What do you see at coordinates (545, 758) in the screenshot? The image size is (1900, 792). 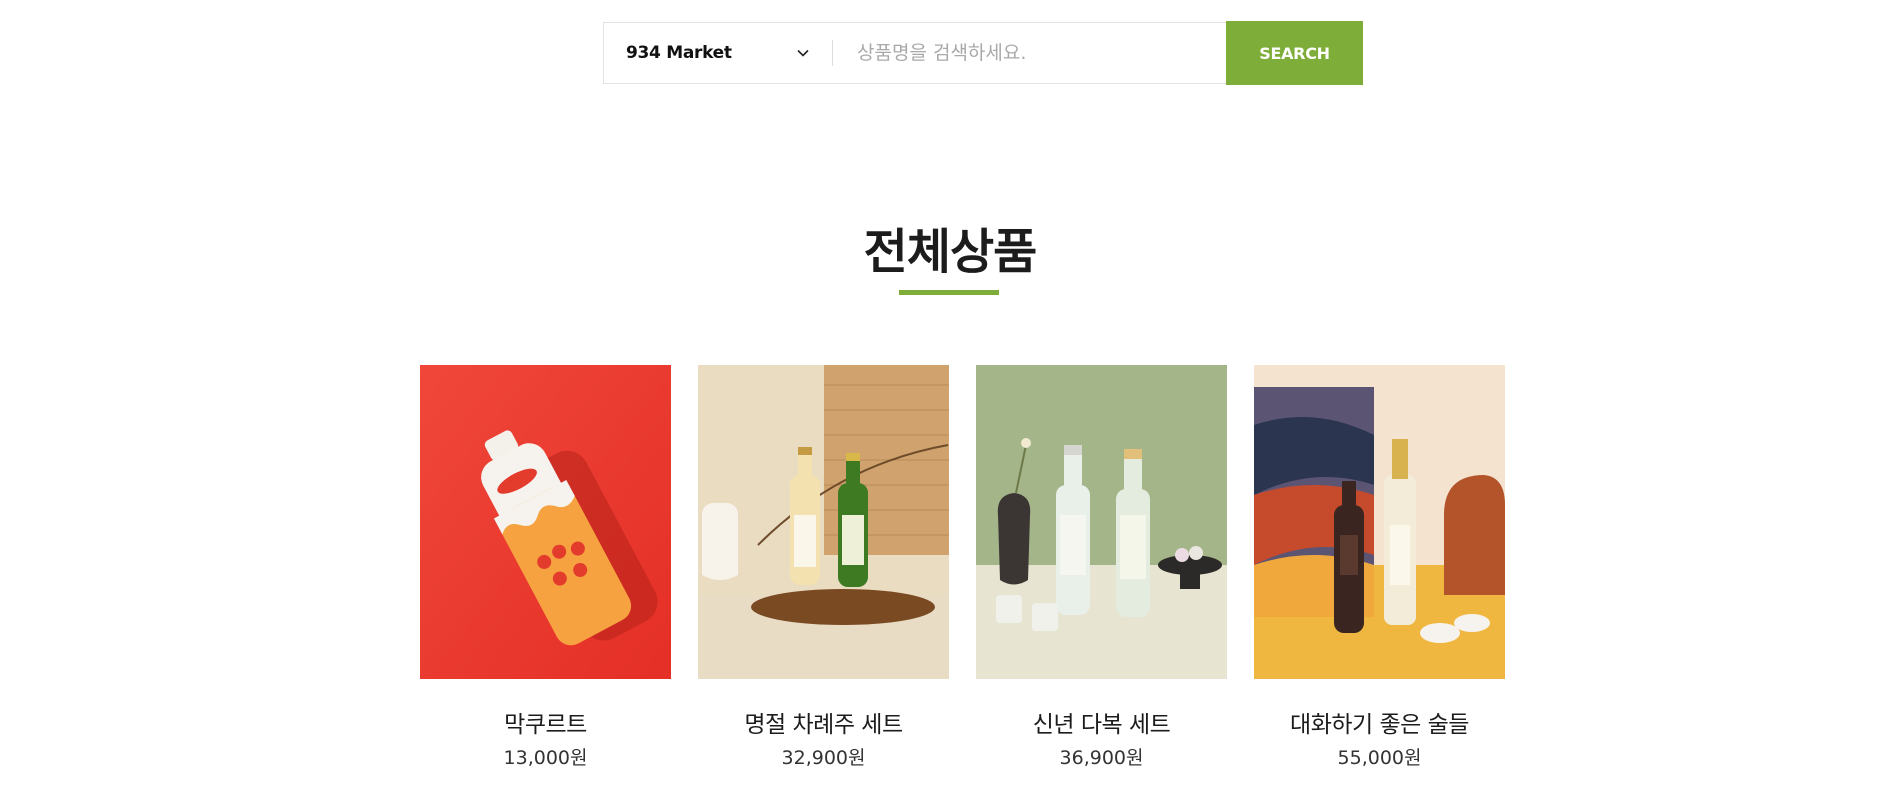 I see `product-price: 13,000원` at bounding box center [545, 758].